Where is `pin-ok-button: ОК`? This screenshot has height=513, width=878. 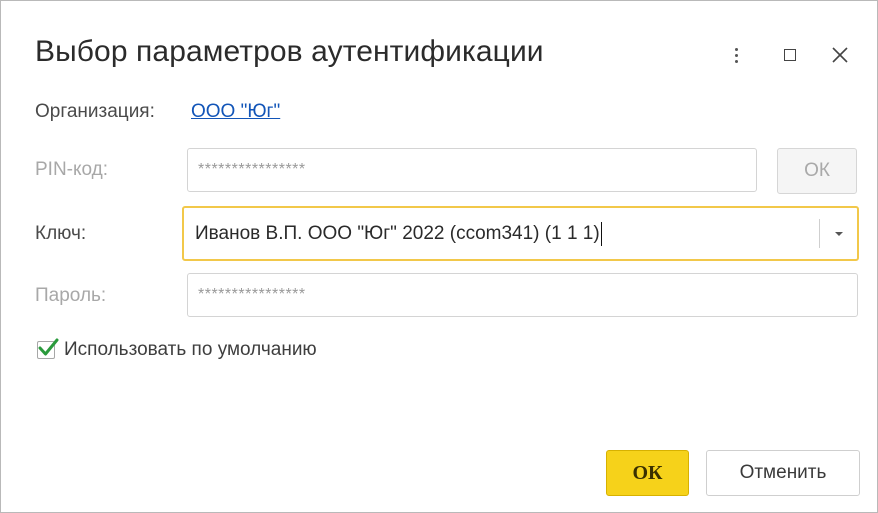 pin-ok-button: ОК is located at coordinates (817, 171).